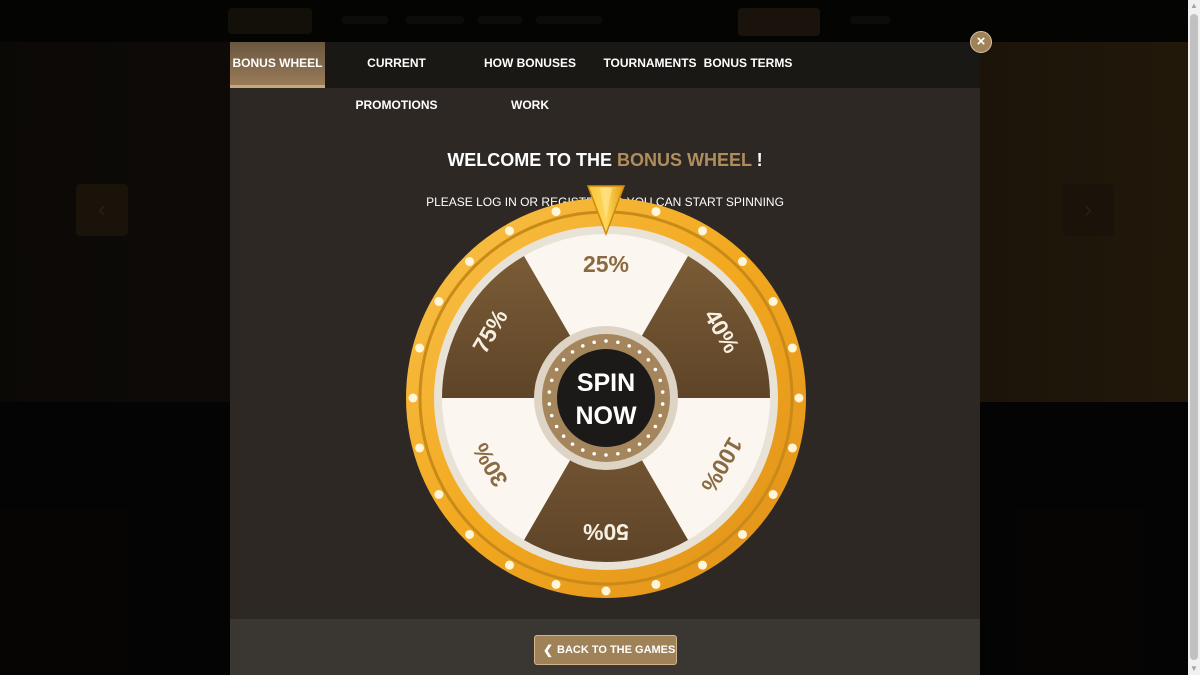 Image resolution: width=1200 pixels, height=675 pixels. Describe the element at coordinates (1194, 669) in the screenshot. I see `scroll-down-arrow-icon: ▼` at that location.